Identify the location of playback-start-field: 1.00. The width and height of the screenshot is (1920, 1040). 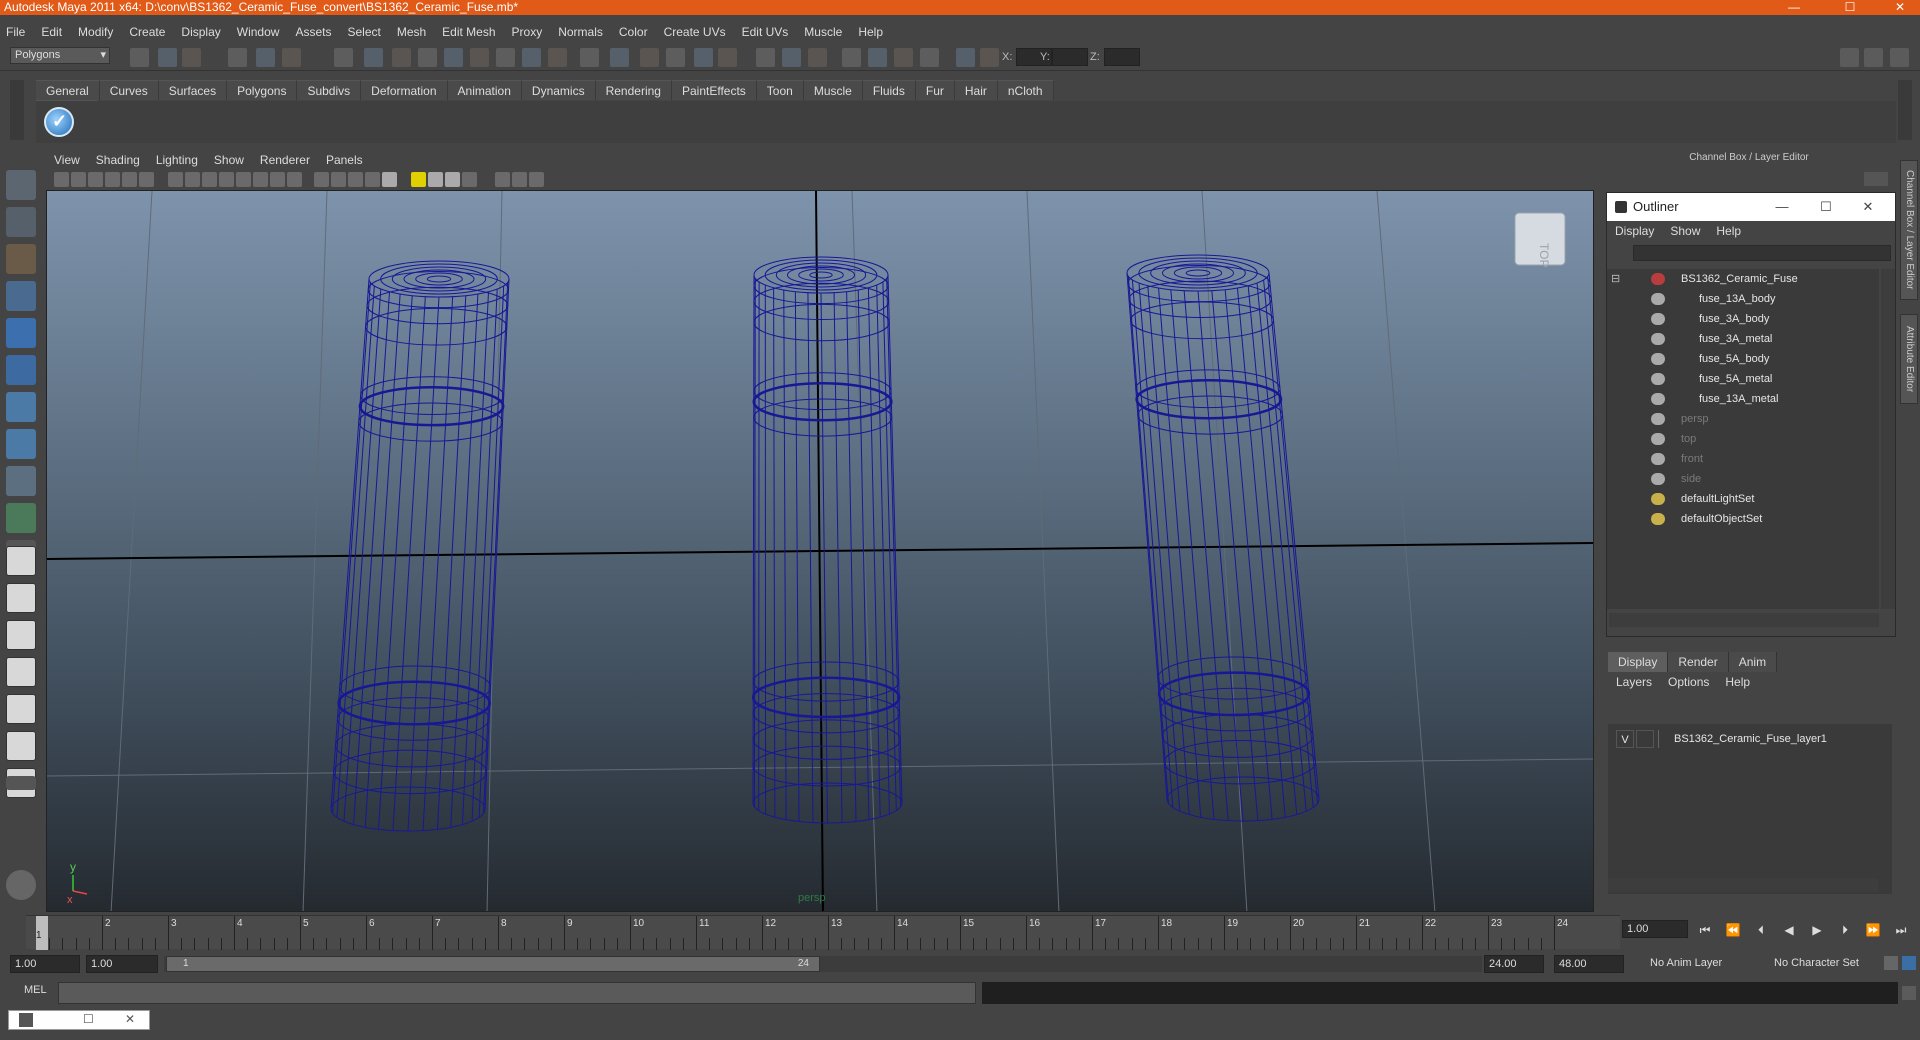
(122, 964).